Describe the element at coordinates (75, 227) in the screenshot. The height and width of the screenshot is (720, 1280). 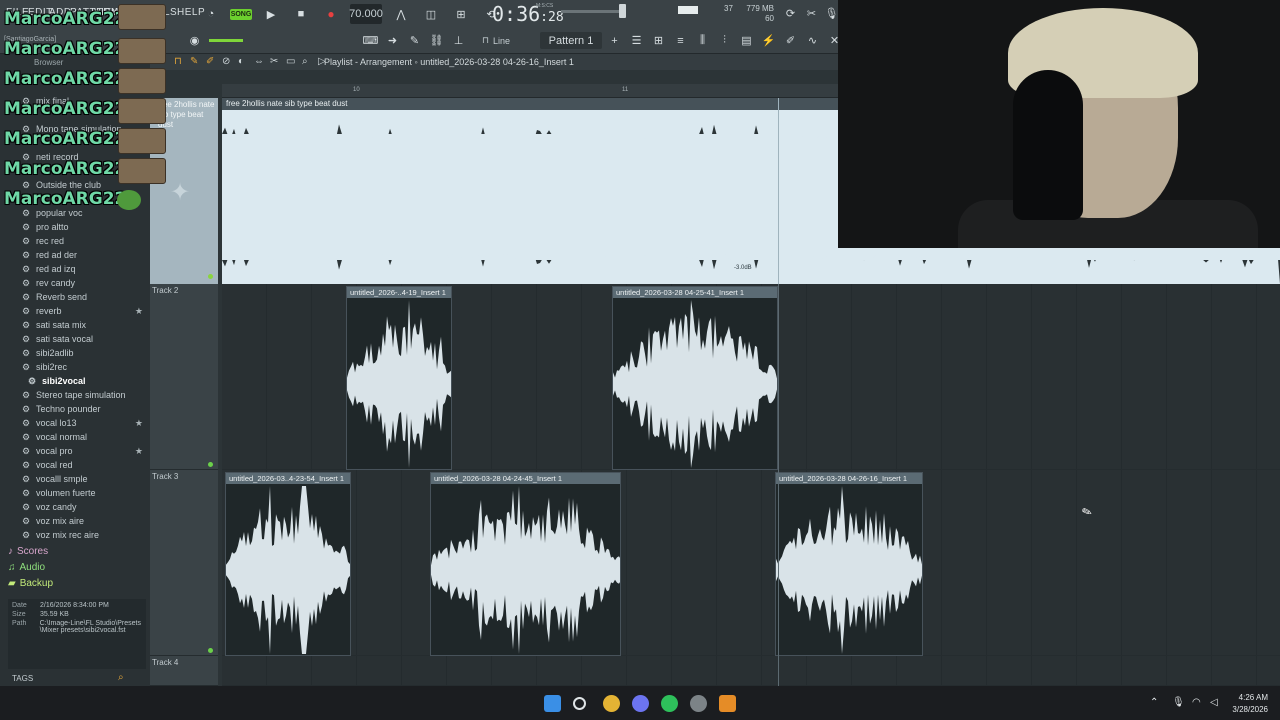
I see `browser-item: ⚙ pro altto` at that location.